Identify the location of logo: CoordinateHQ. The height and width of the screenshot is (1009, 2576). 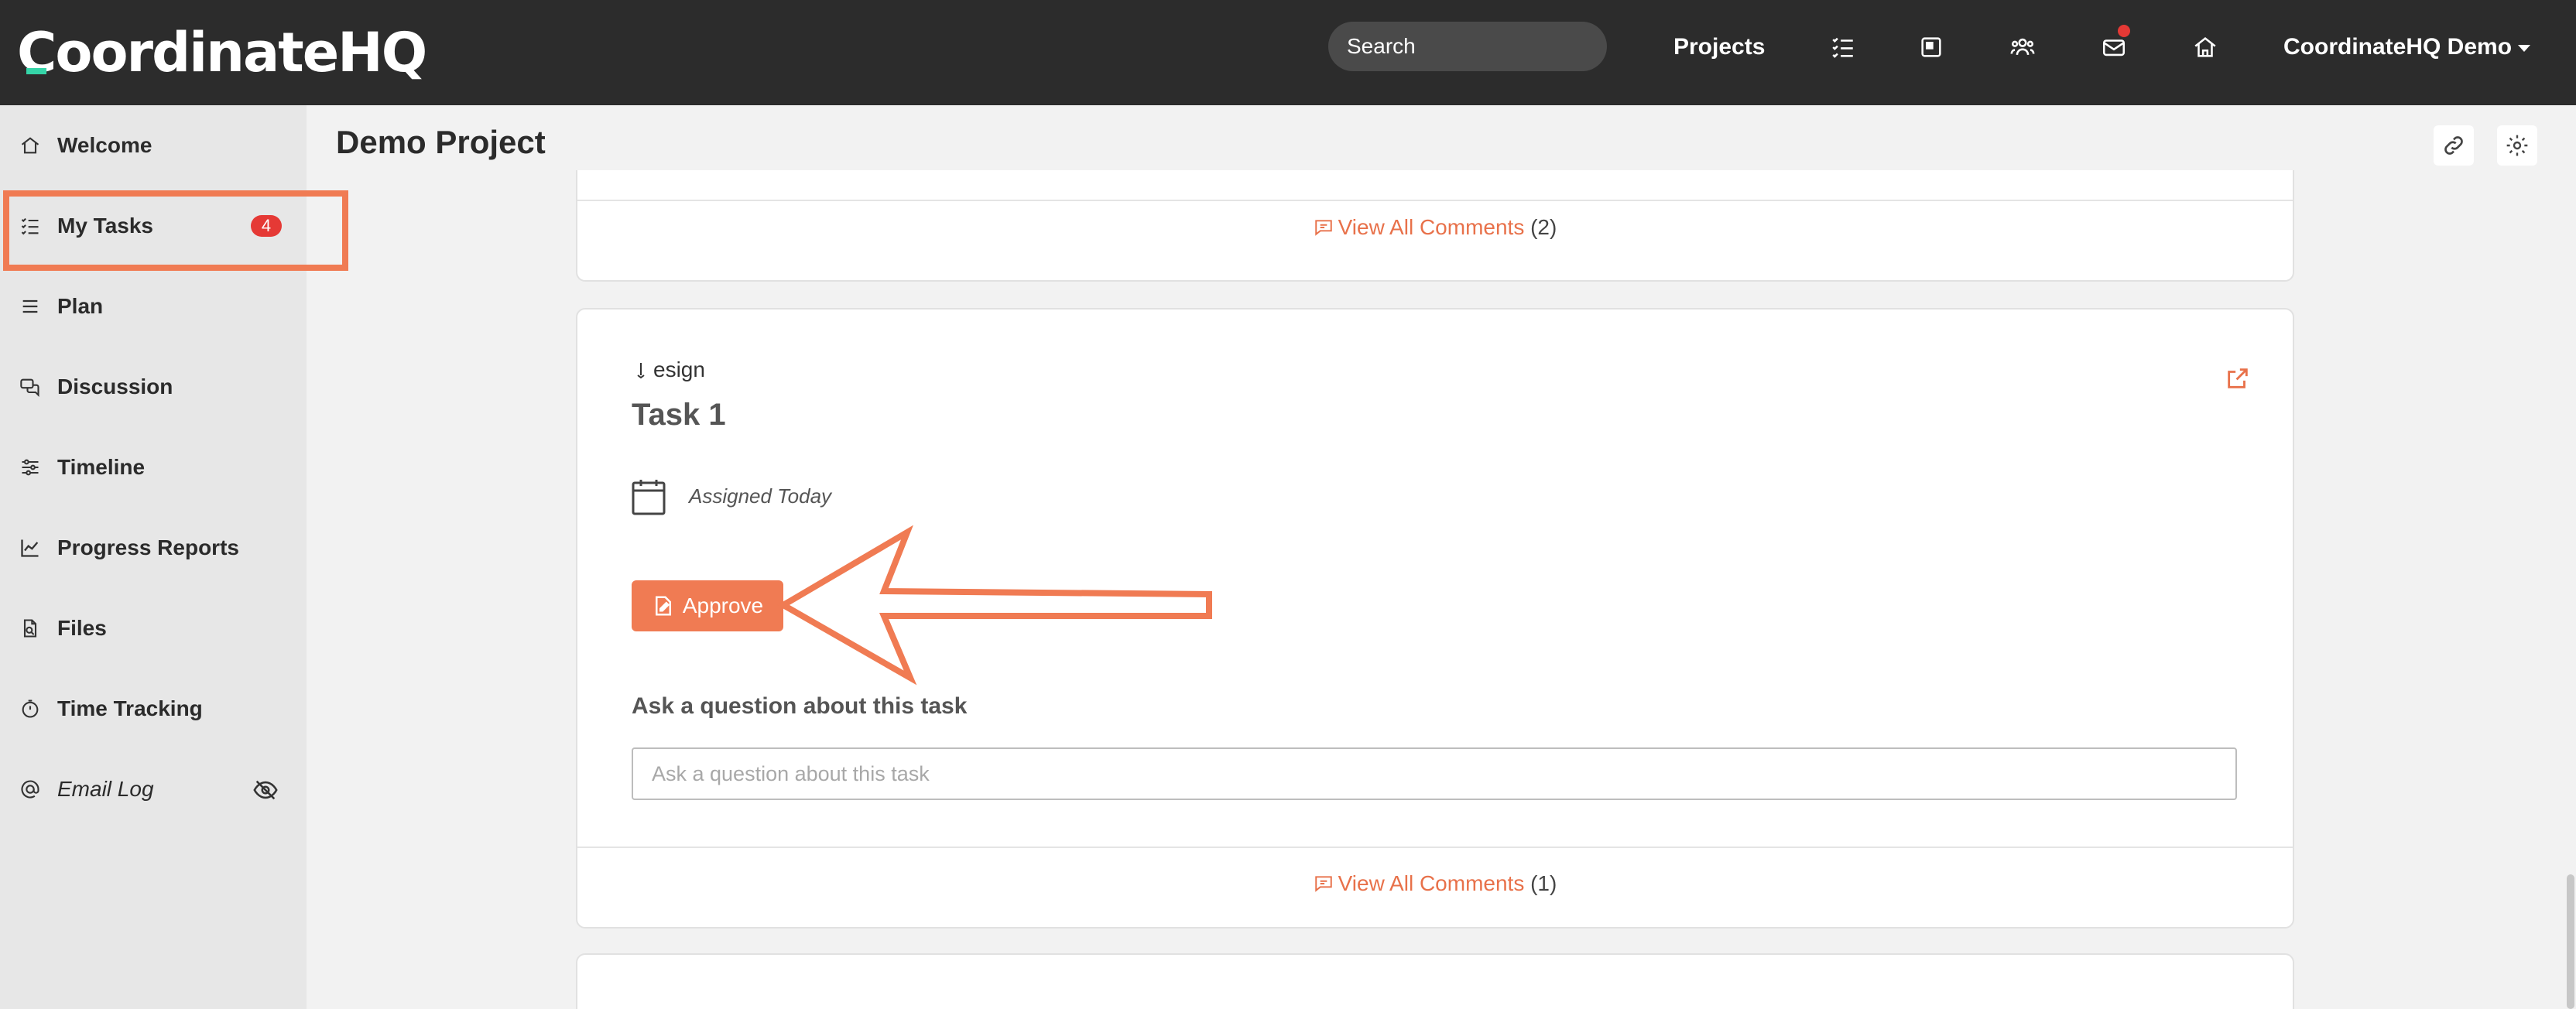
(222, 53).